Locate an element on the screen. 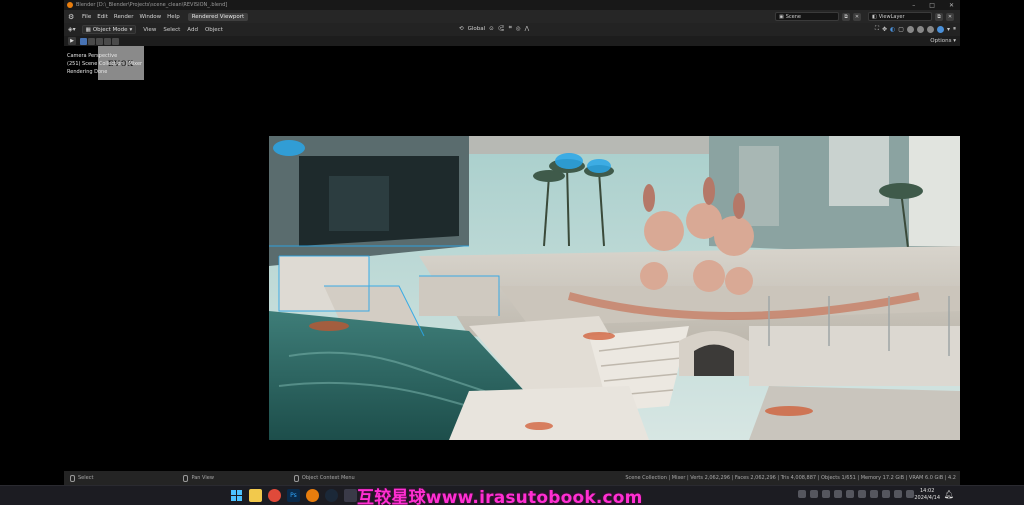 This screenshot has width=1024, height=505. shading-dropdown-icon: ▾ is located at coordinates (948, 29).